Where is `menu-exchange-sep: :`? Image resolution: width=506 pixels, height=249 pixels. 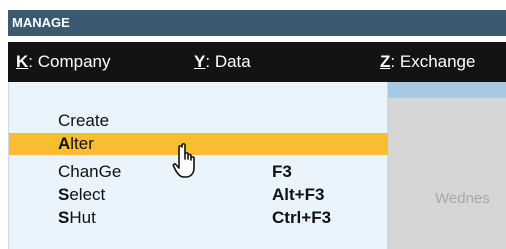 menu-exchange-sep: : is located at coordinates (393, 61).